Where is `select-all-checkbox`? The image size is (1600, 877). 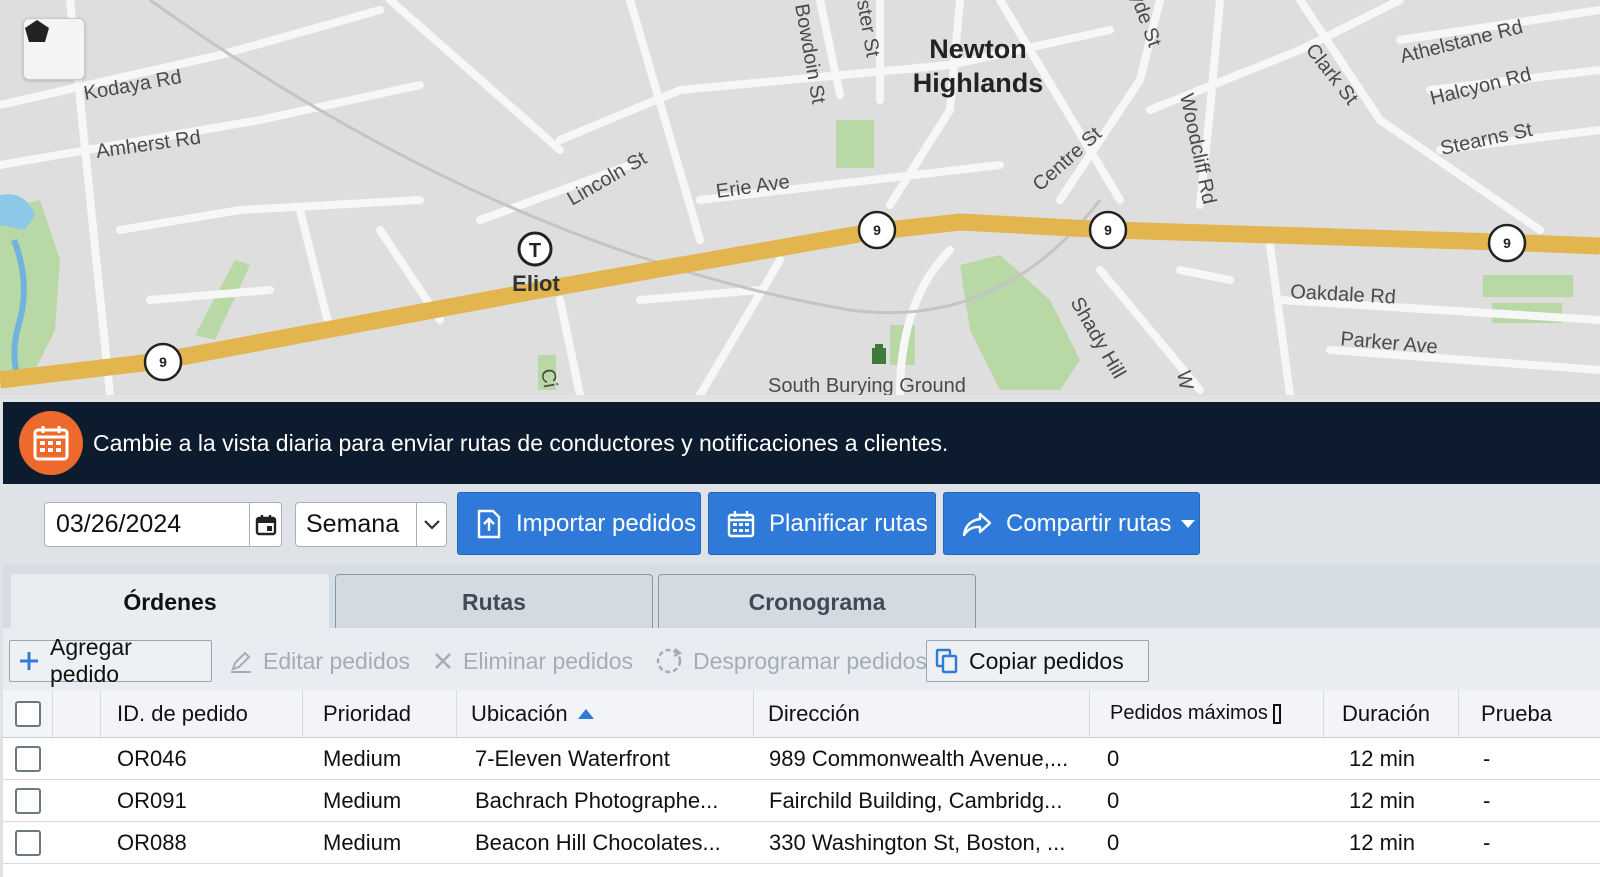 select-all-checkbox is located at coordinates (27, 713).